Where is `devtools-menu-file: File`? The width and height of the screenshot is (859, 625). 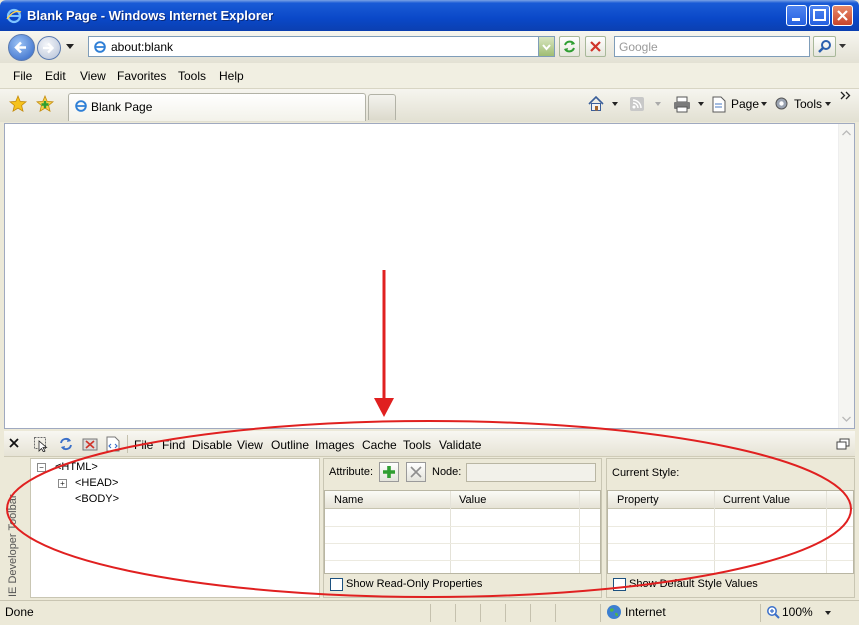
devtools-menu-file: File is located at coordinates (143, 445).